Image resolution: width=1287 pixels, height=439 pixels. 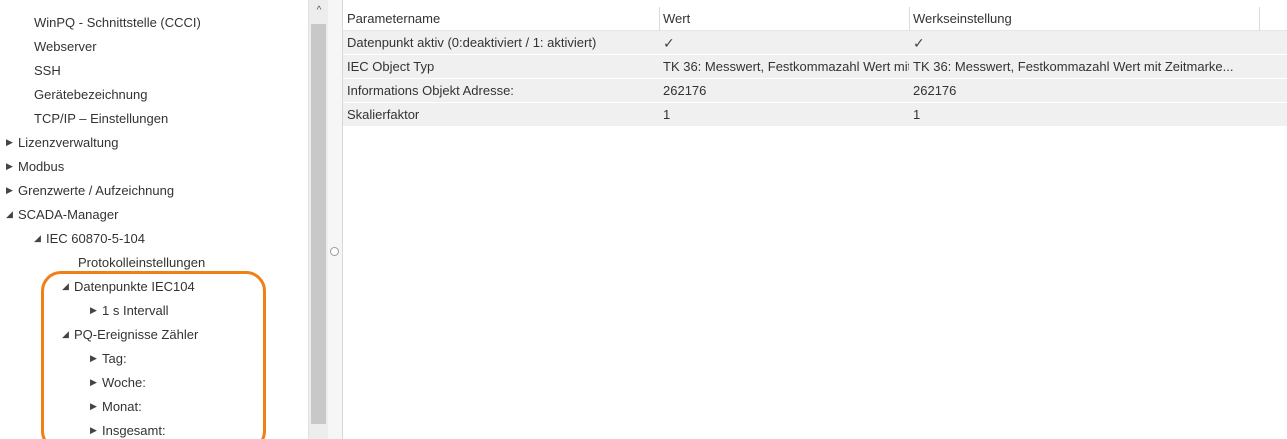 What do you see at coordinates (1259, 19) in the screenshot?
I see `column-divider` at bounding box center [1259, 19].